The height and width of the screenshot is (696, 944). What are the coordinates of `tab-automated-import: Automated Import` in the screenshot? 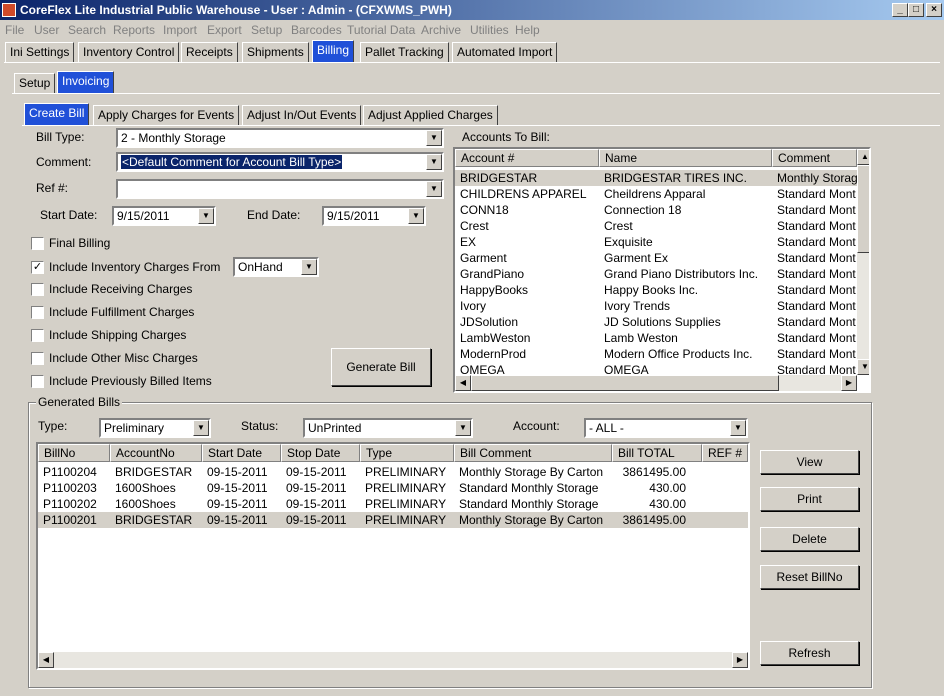 It's located at (505, 52).